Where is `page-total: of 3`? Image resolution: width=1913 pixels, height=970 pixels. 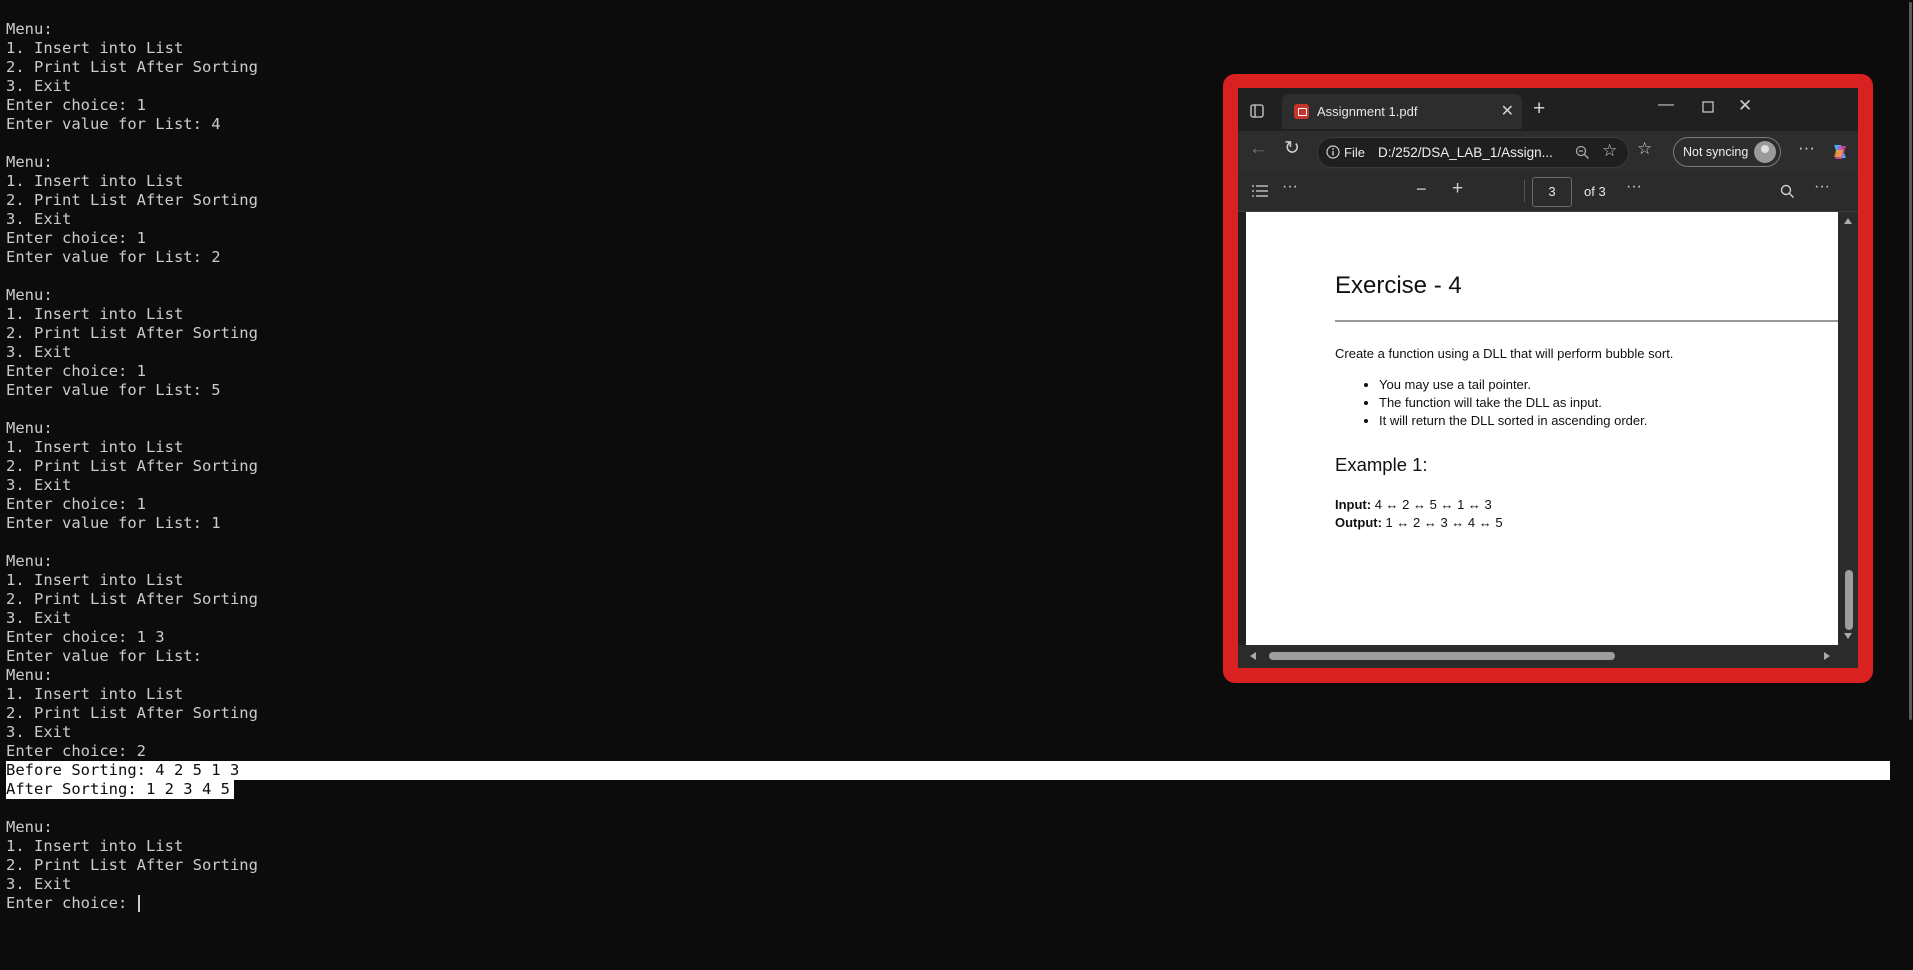 page-total: of 3 is located at coordinates (1595, 191).